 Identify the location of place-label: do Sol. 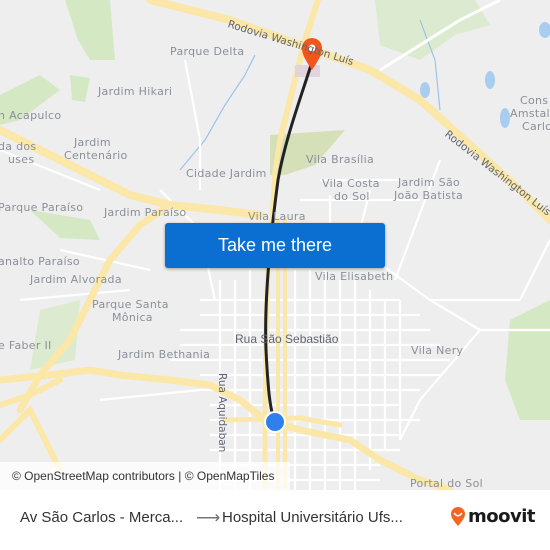
(352, 196).